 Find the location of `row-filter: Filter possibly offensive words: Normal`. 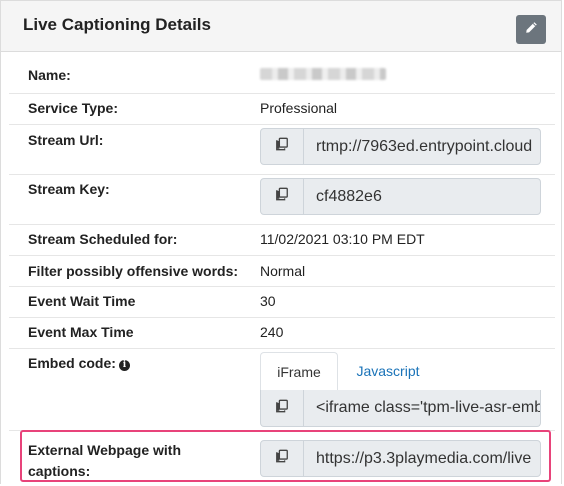

row-filter: Filter possibly offensive words: Normal is located at coordinates (282, 271).